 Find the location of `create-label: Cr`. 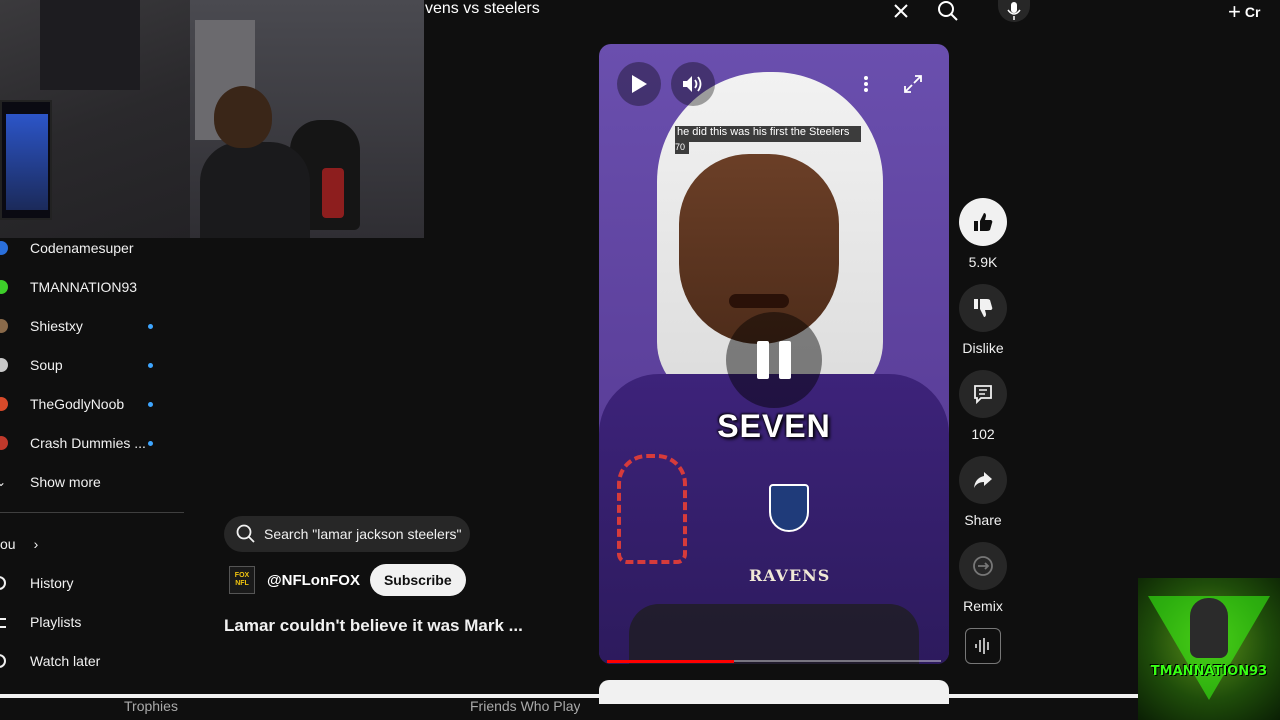

create-label: Cr is located at coordinates (1252, 12).